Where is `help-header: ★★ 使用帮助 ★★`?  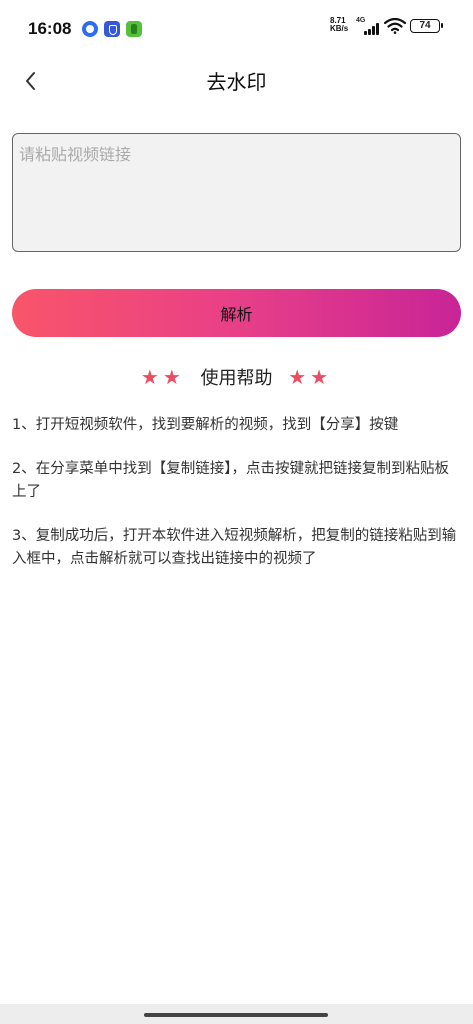 help-header: ★★ 使用帮助 ★★ is located at coordinates (236, 377).